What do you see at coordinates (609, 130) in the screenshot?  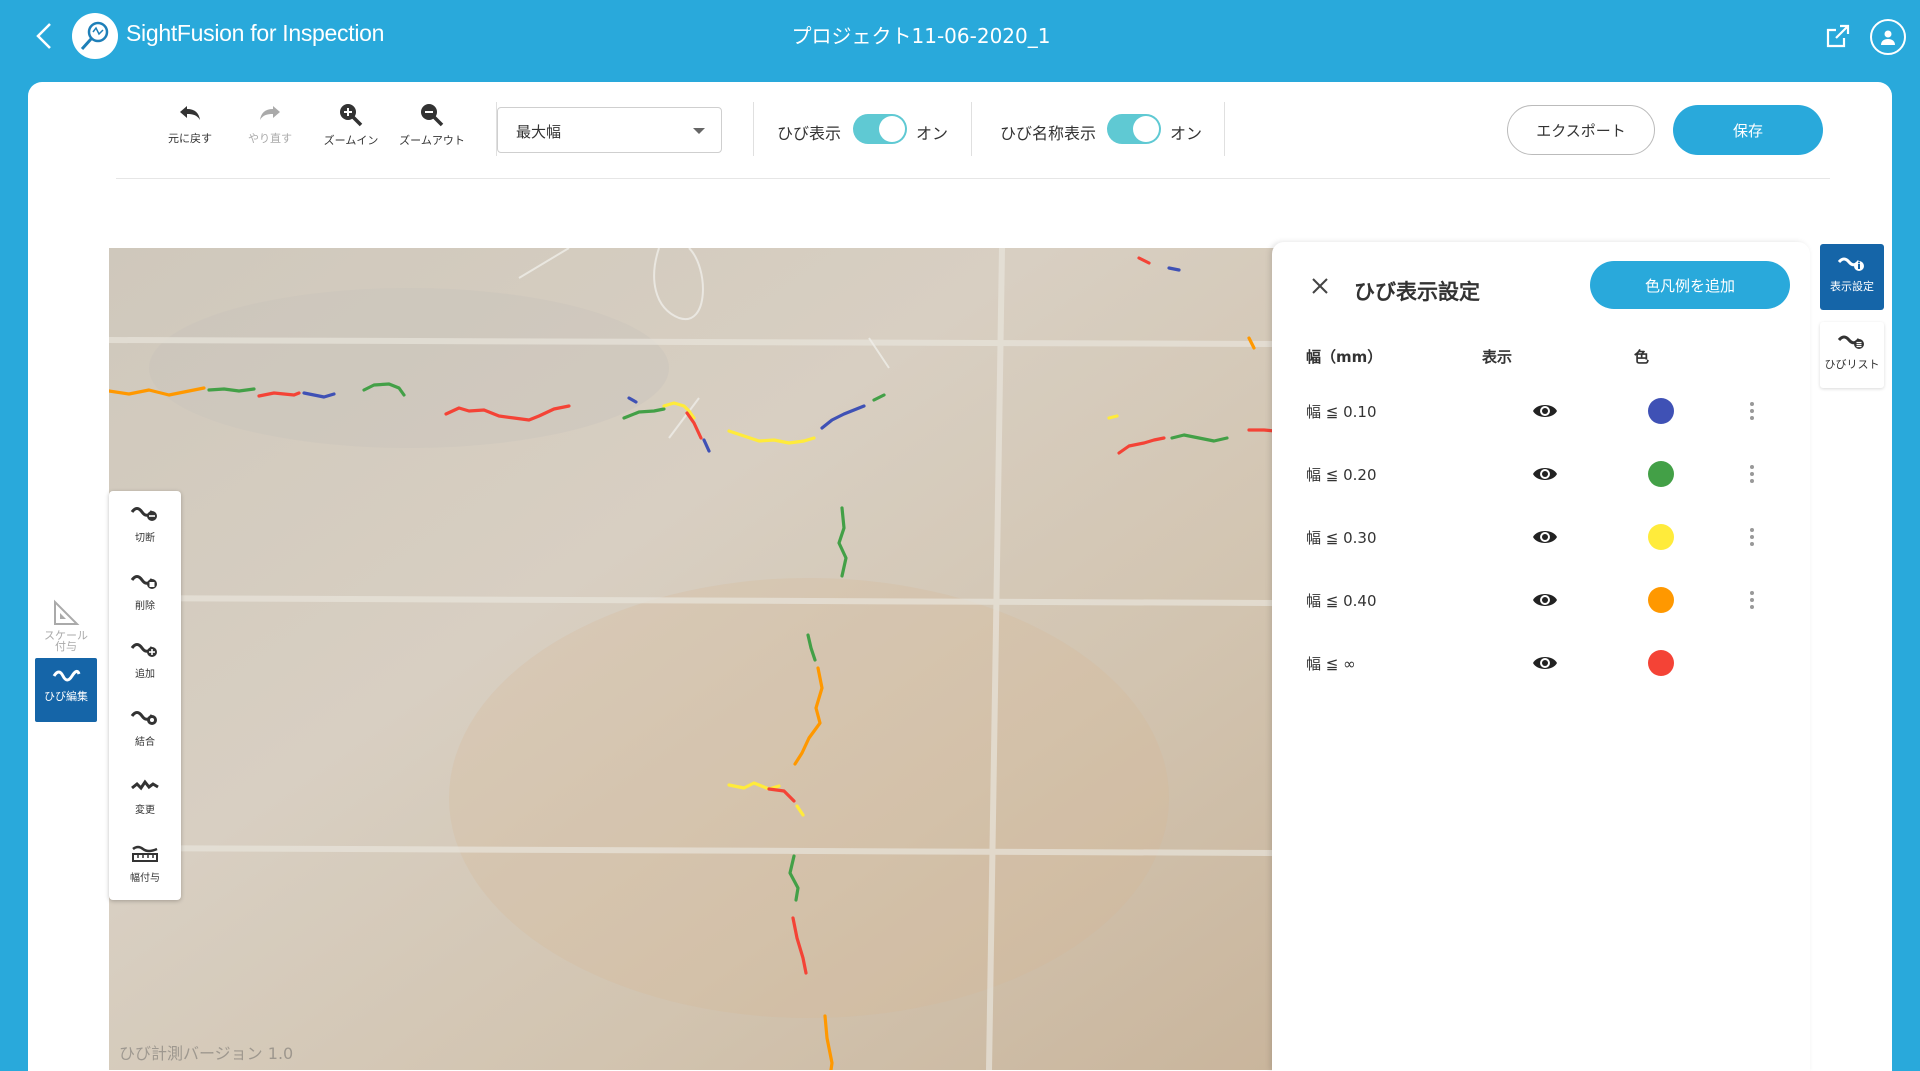 I see `width-mode-select: 最大幅` at bounding box center [609, 130].